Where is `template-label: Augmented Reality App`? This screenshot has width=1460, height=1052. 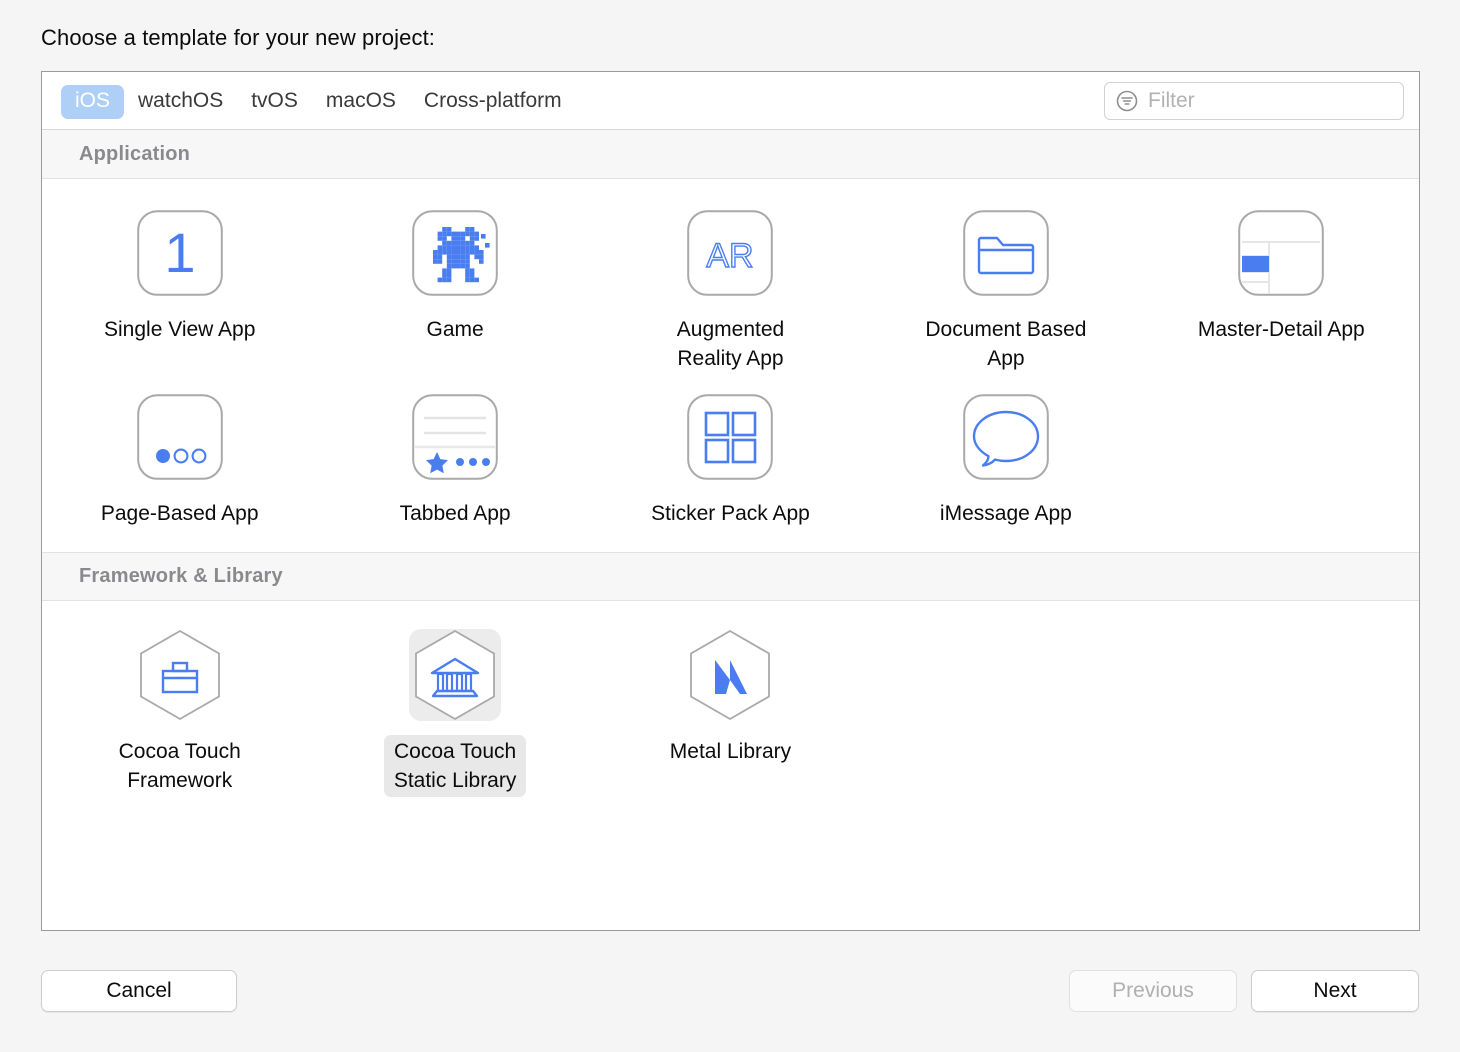 template-label: Augmented Reality App is located at coordinates (730, 344).